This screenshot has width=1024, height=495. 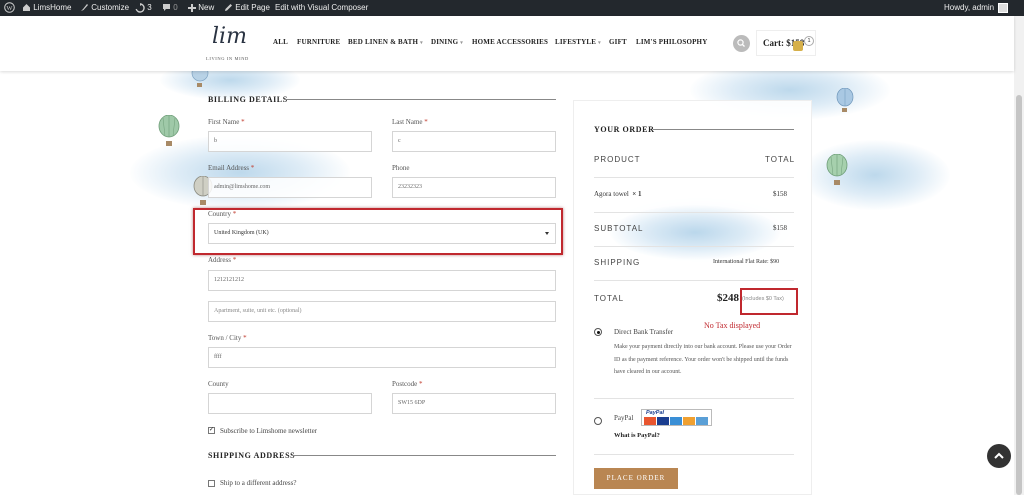 I want to click on chevron-up-icon, so click(x=999, y=455).